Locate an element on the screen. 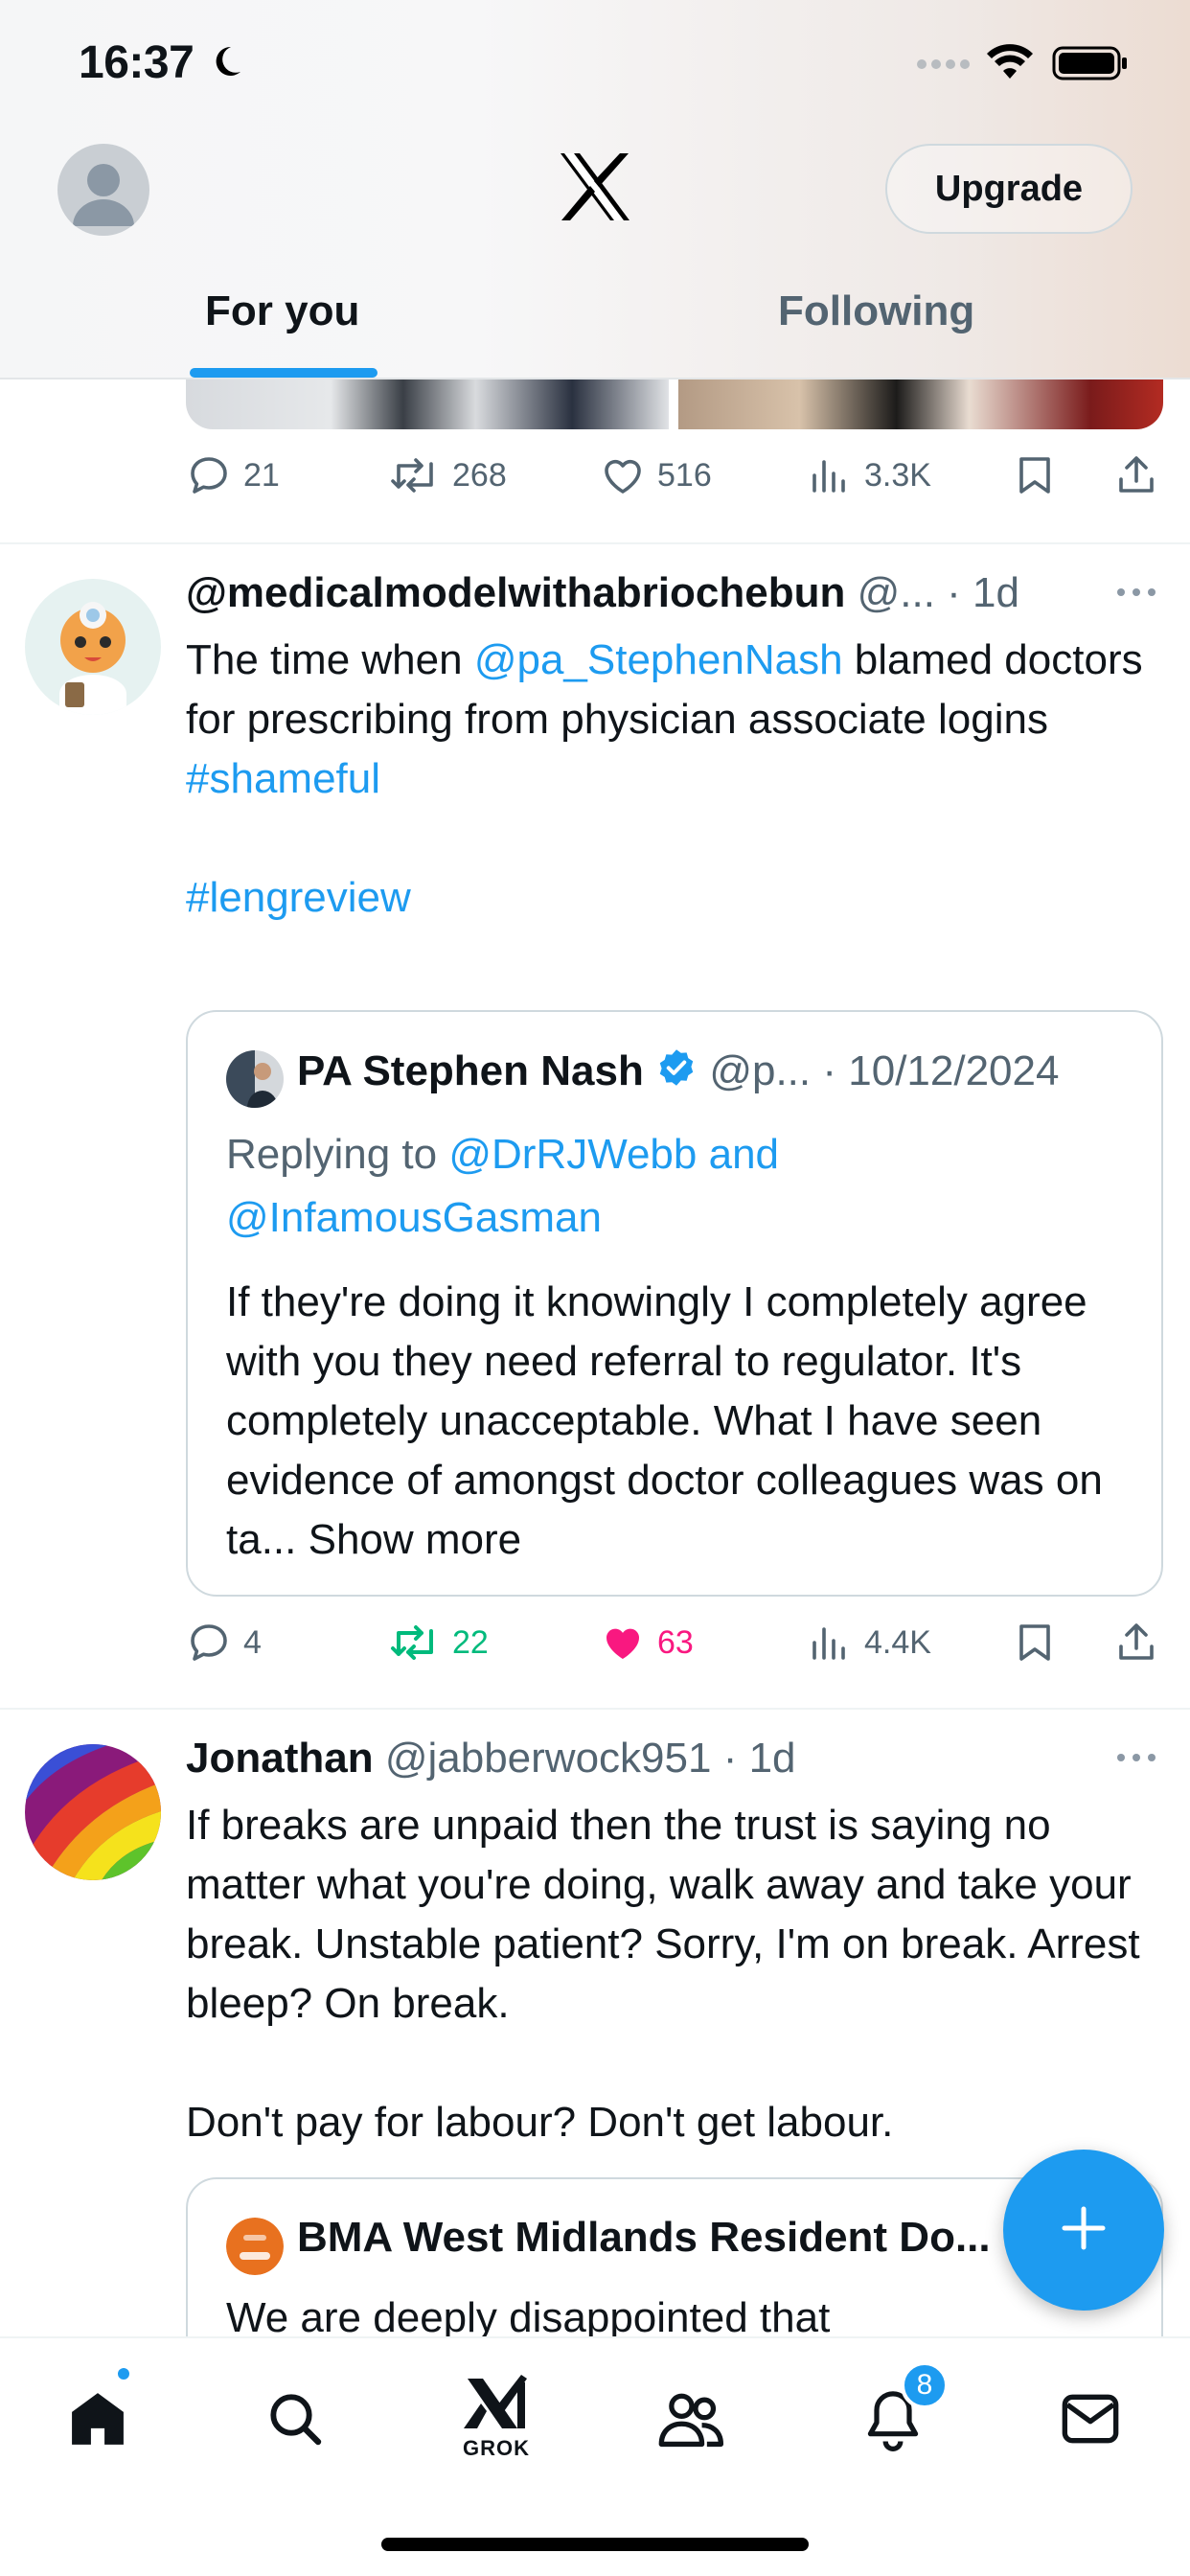  moon-icon is located at coordinates (226, 63).